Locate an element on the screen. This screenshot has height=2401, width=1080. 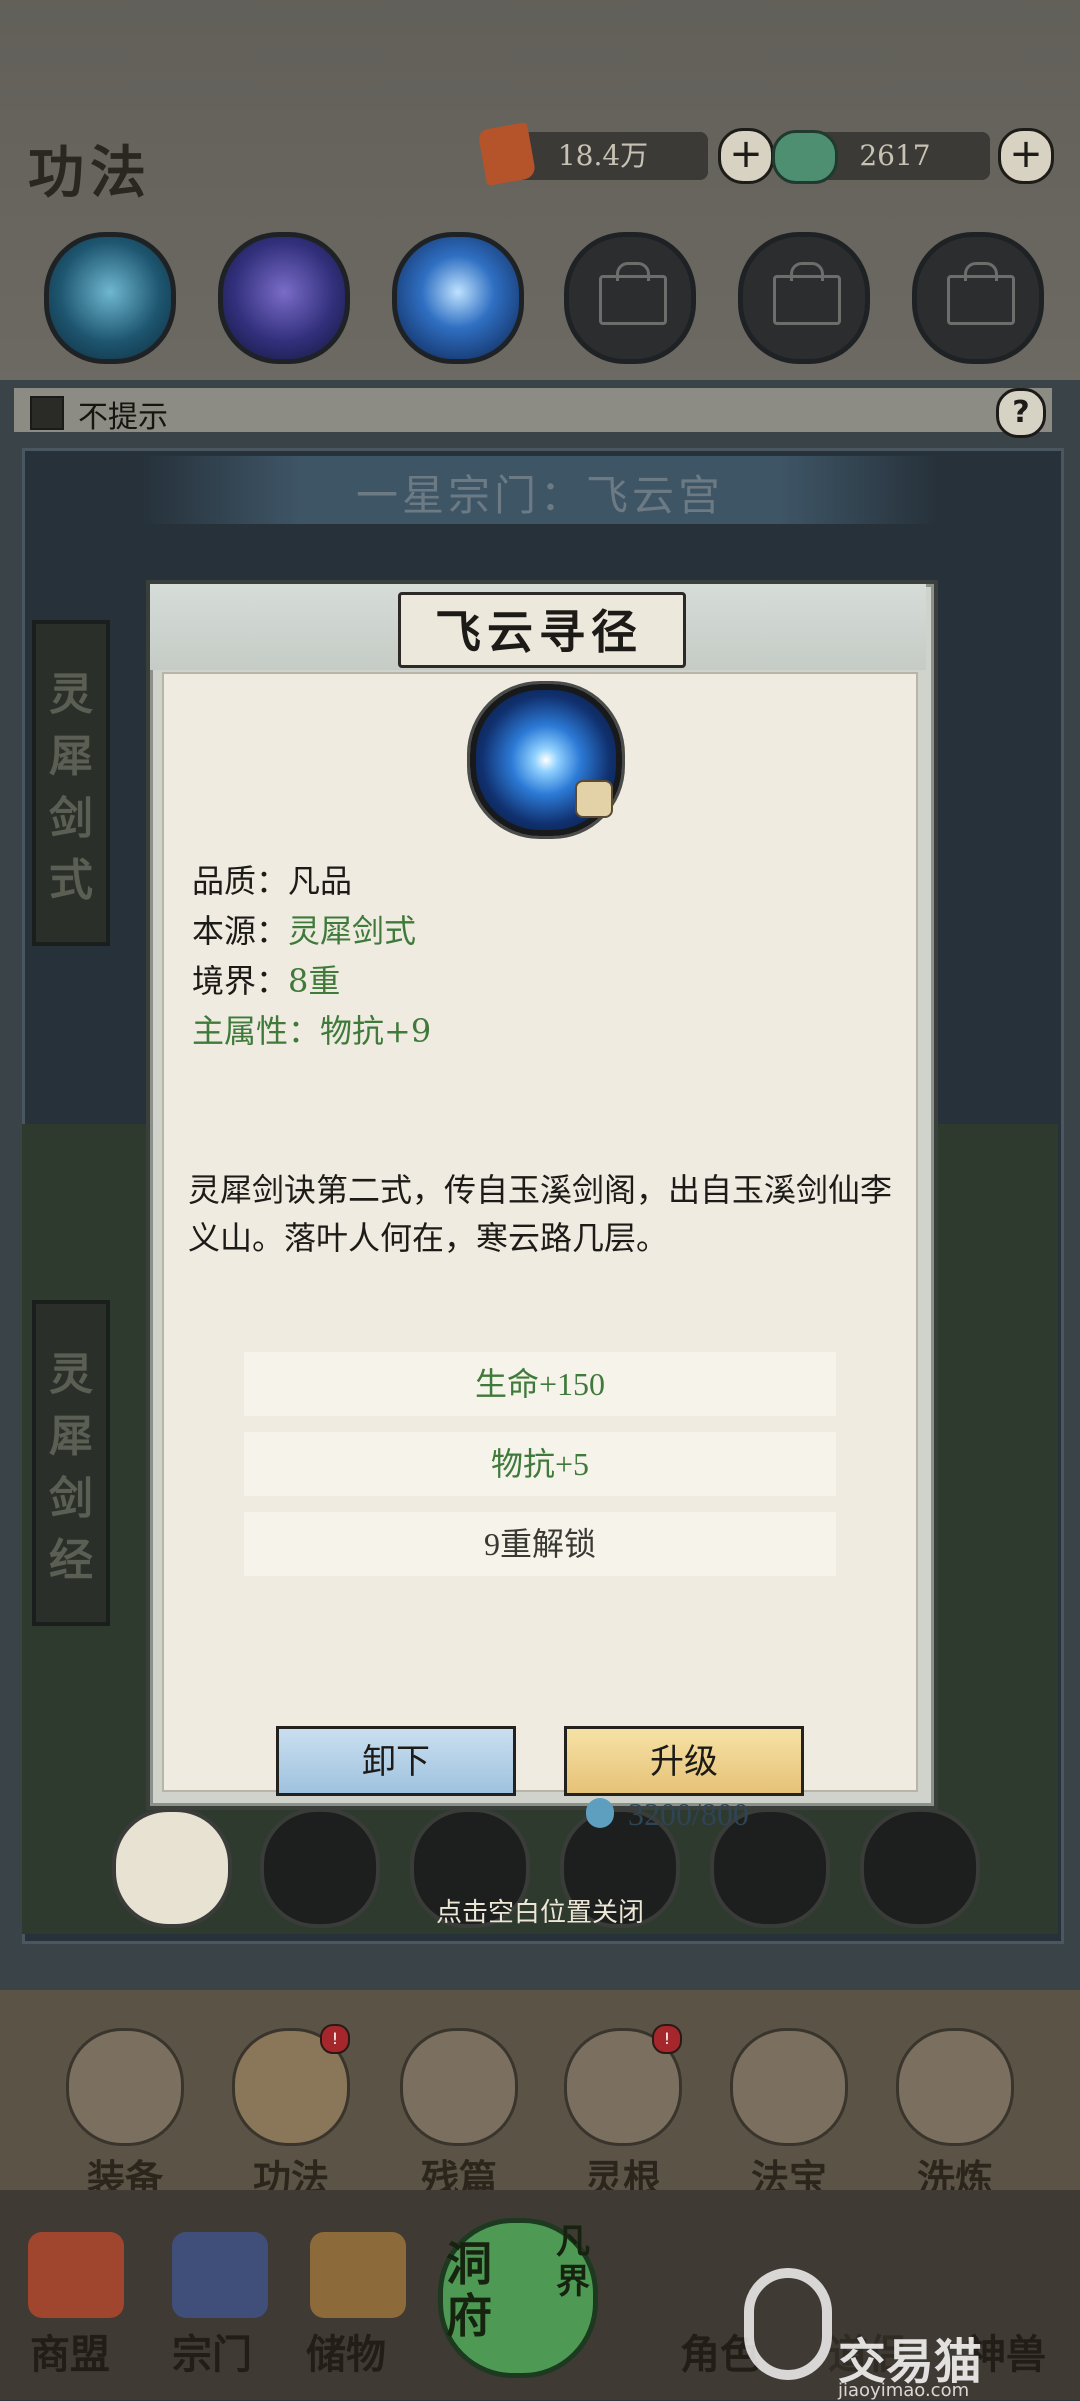
currency-jade-value: 2617 is located at coordinates (895, 155).